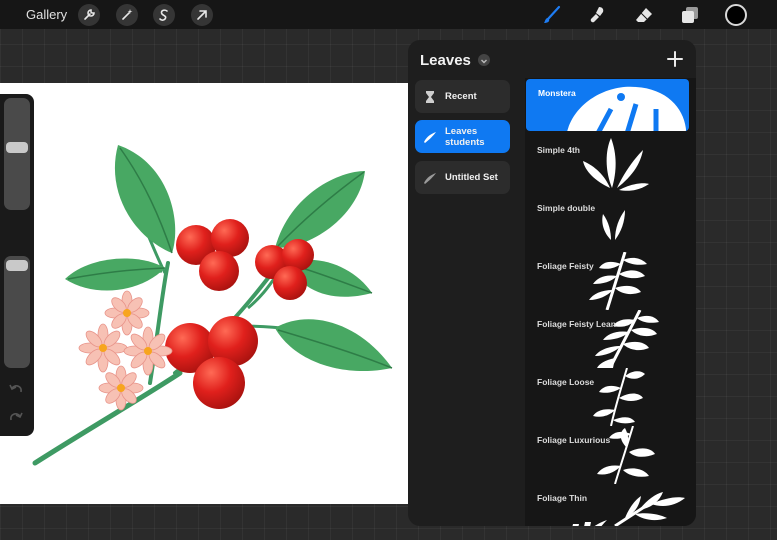 This screenshot has width=777, height=540. Describe the element at coordinates (610, 223) in the screenshot. I see `brush-simple-double: Simple double` at that location.